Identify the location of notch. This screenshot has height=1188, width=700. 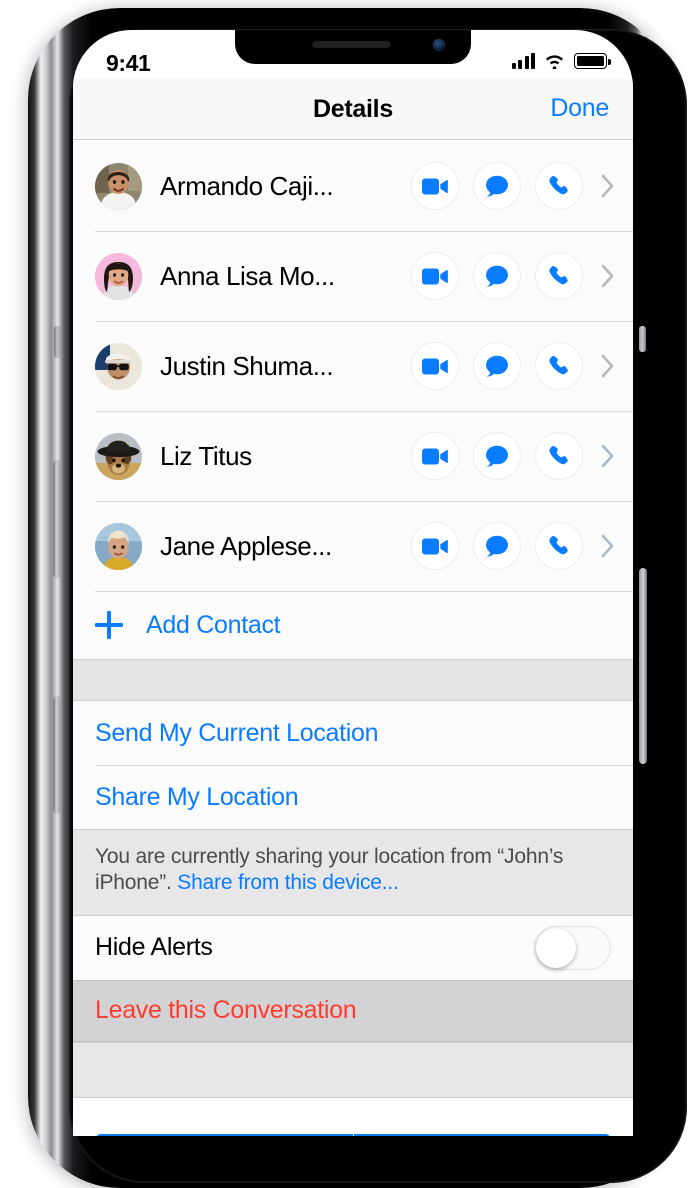
(353, 47).